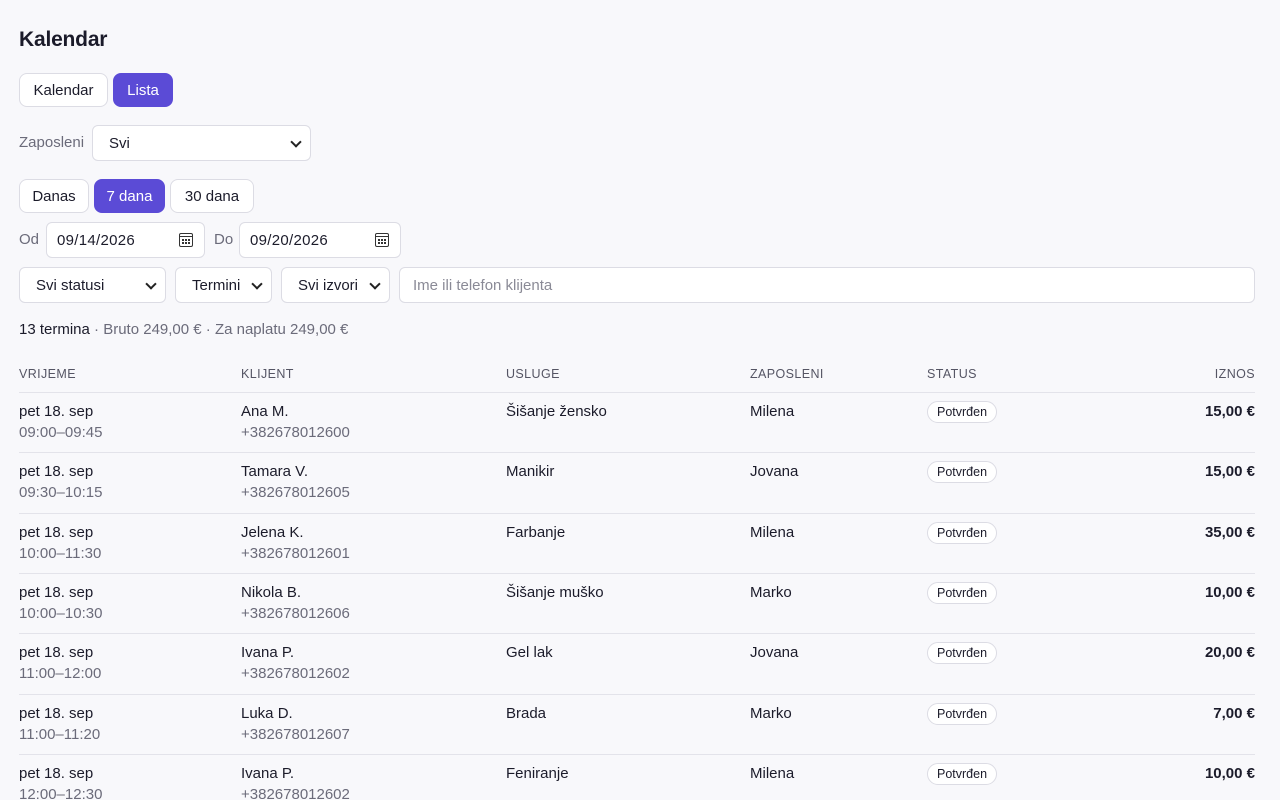  Describe the element at coordinates (555, 592) in the screenshot. I see `service-name: Šišanje muško` at that location.